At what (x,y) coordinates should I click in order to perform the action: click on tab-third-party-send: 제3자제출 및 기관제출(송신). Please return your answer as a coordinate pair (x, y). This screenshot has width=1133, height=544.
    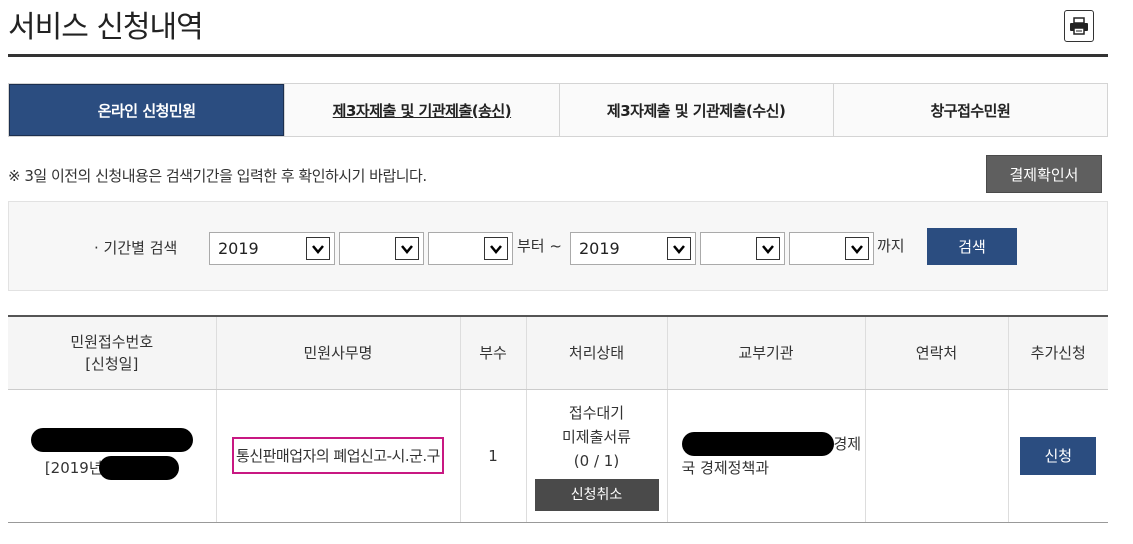
    Looking at the image, I should click on (421, 110).